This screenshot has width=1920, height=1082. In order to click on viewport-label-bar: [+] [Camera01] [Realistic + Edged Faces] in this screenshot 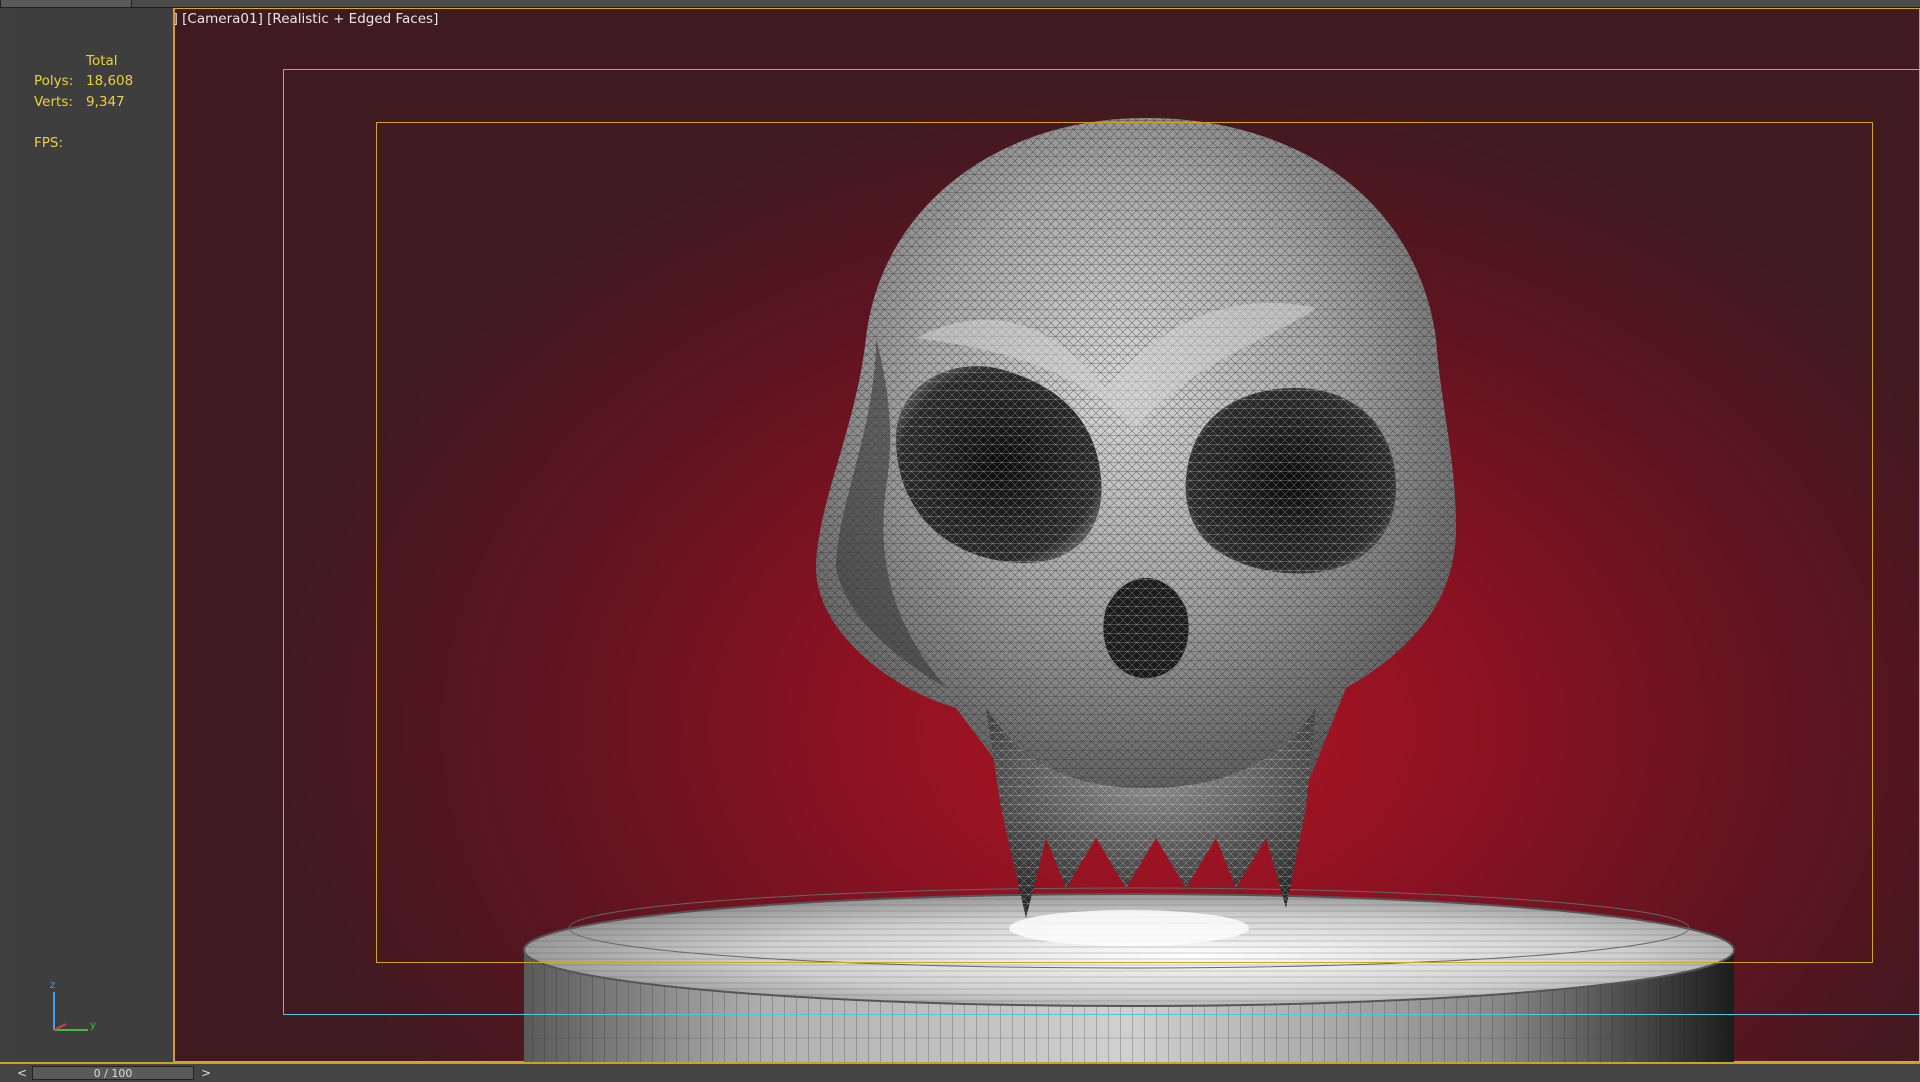, I will do `click(297, 19)`.